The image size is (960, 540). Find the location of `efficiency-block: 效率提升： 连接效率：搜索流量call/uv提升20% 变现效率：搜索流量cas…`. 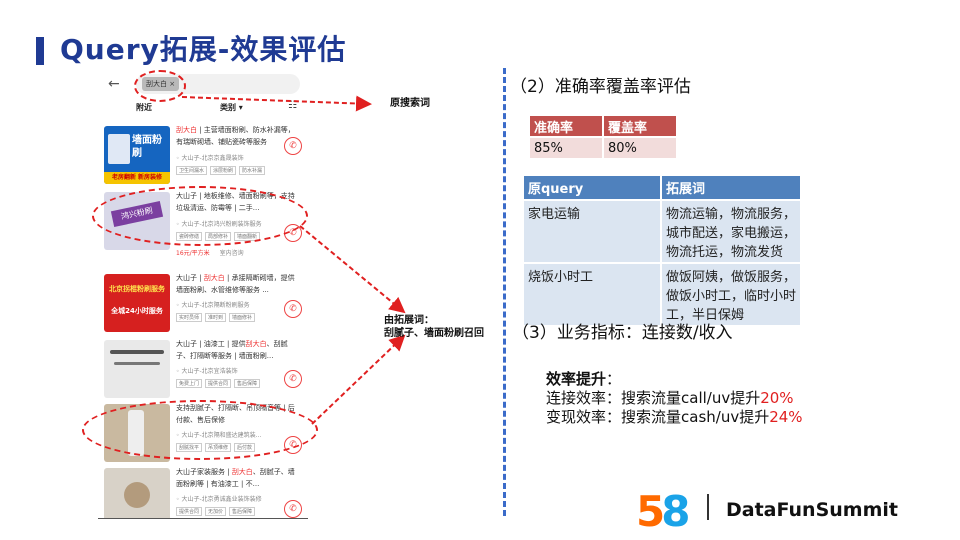

efficiency-block: 效率提升： 连接效率：搜索流量call/uv提升20% 变现效率：搜索流量cas… is located at coordinates (674, 398).